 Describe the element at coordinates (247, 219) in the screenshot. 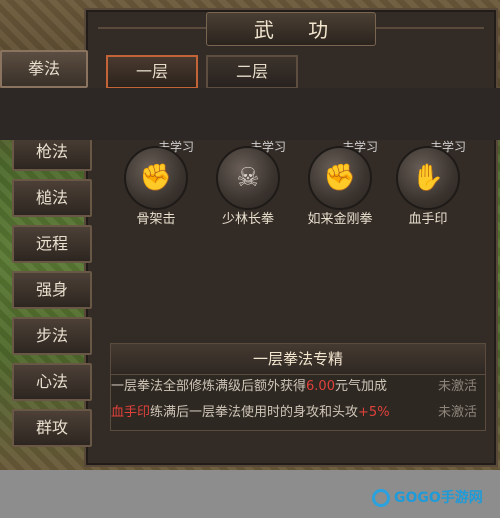

I see `skill-name: 少林长拳` at that location.